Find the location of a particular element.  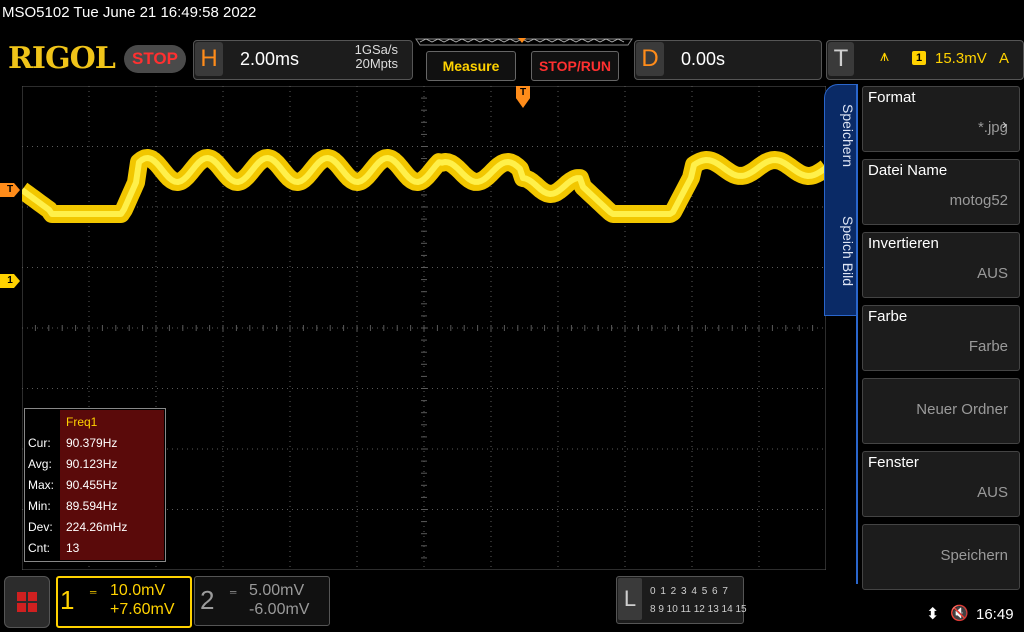

softkey-label: Farbe is located at coordinates (888, 316).